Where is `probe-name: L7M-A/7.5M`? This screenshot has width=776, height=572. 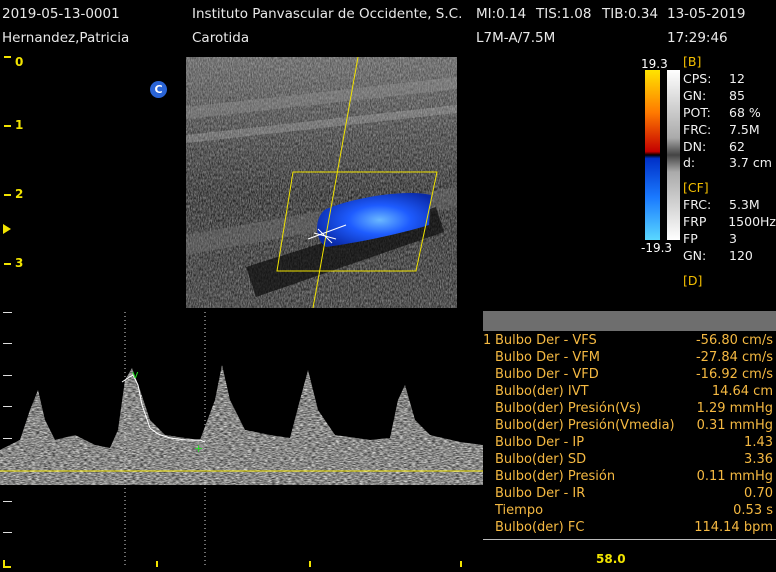
probe-name: L7M-A/7.5M is located at coordinates (516, 38).